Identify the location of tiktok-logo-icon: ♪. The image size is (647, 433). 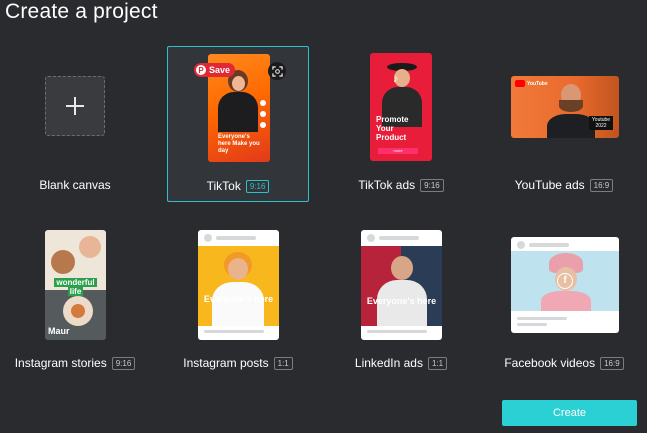
(396, 79).